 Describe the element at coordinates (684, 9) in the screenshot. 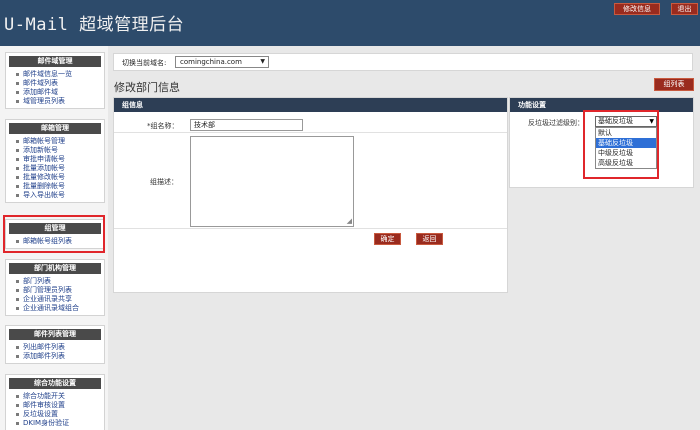

I see `logout-button: 退出` at that location.